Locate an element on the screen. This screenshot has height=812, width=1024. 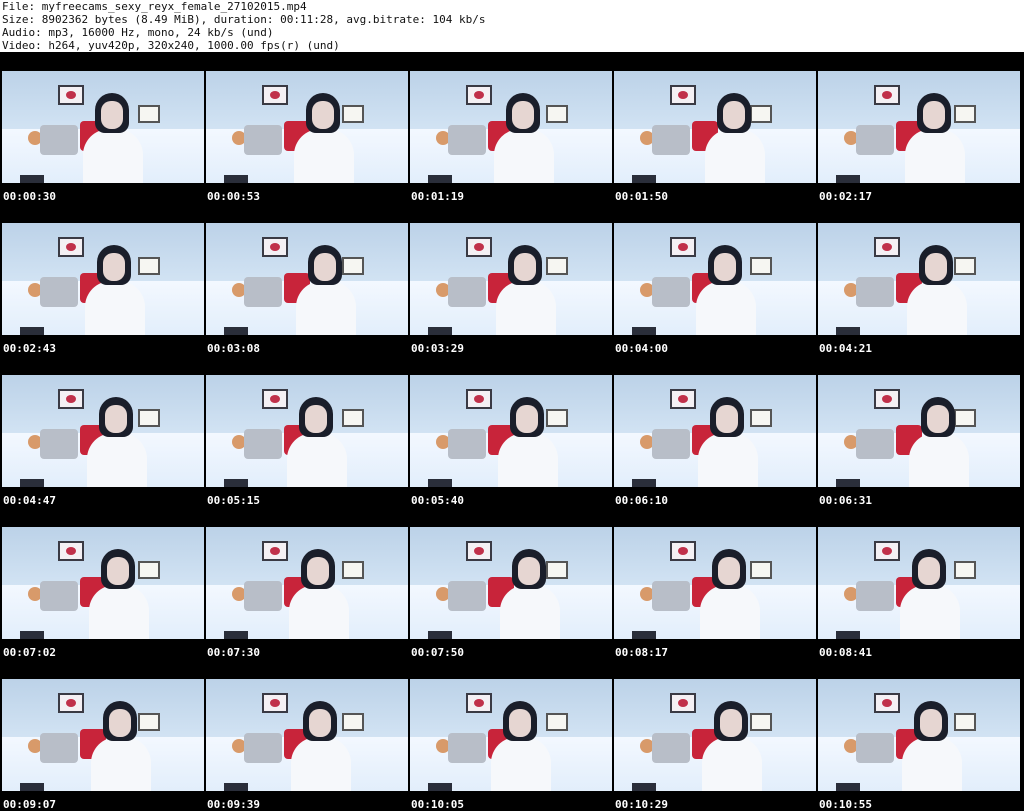
timestamp-label: 00:03:29 is located at coordinates (437, 348).